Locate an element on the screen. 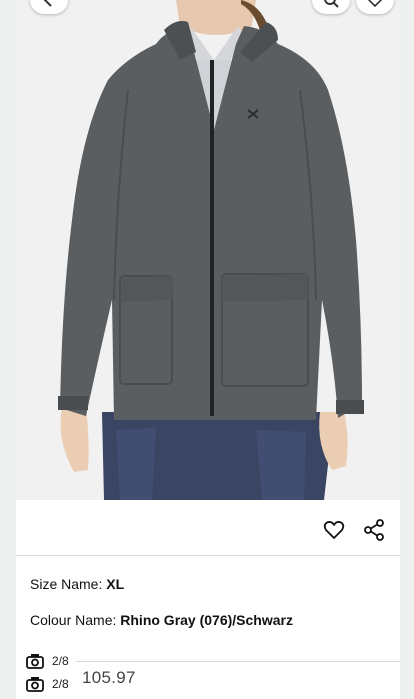  colour-label: Colour Name: is located at coordinates (73, 620).